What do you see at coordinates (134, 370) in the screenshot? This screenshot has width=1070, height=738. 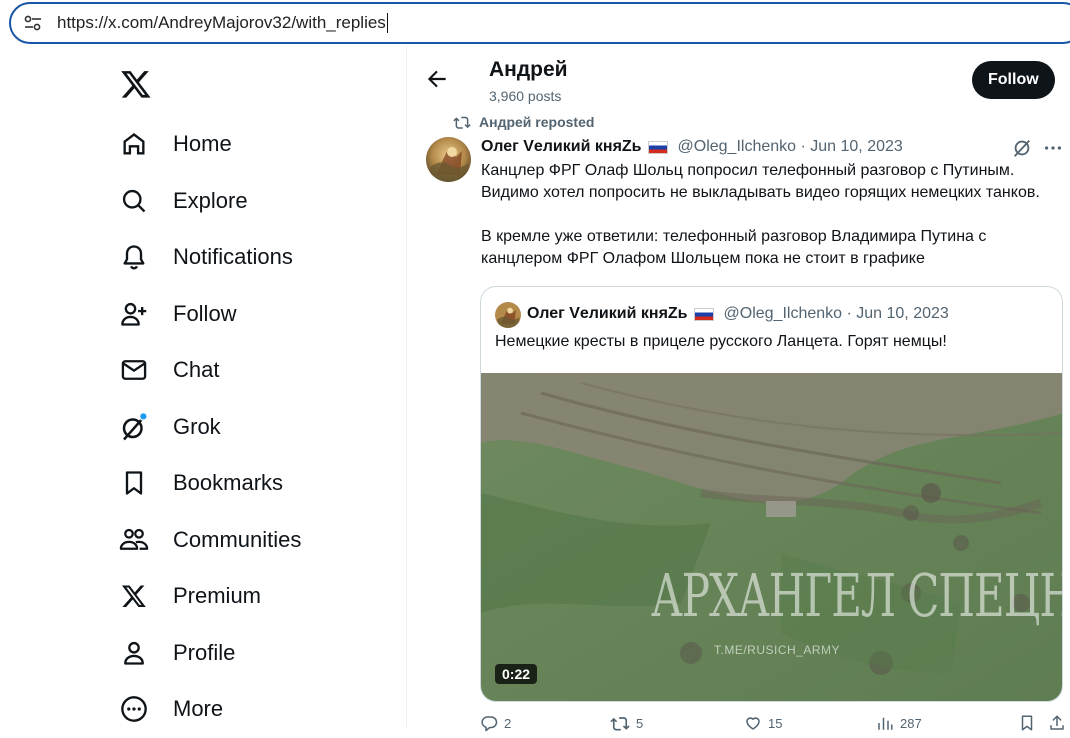 I see `mail-icon` at bounding box center [134, 370].